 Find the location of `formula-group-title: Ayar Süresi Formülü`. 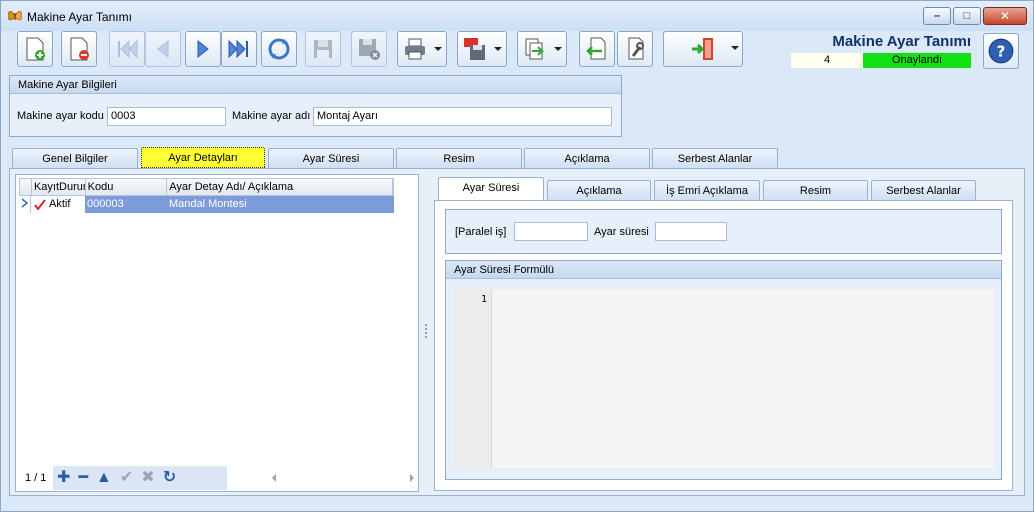

formula-group-title: Ayar Süresi Formülü is located at coordinates (723, 270).